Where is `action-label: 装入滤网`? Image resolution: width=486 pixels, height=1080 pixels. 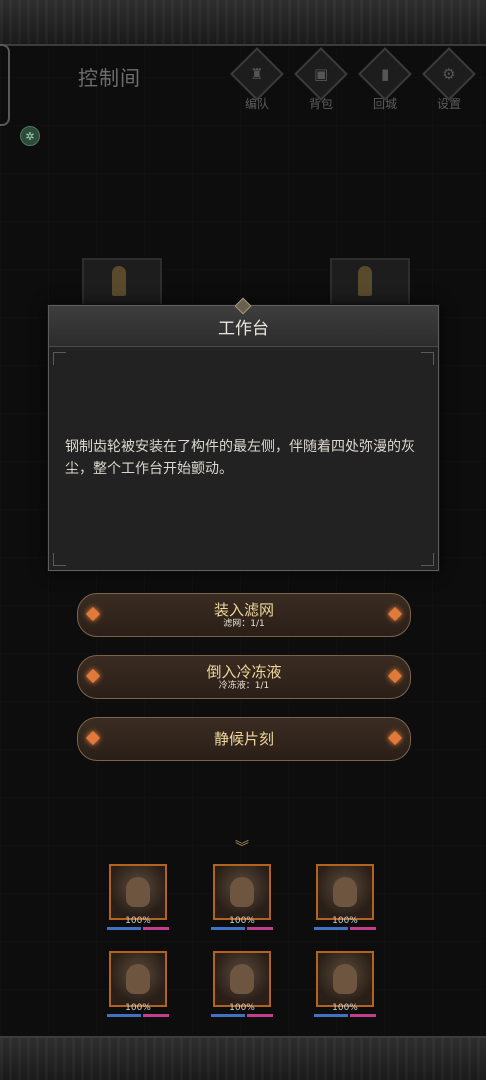 action-label: 装入滤网 is located at coordinates (243, 609).